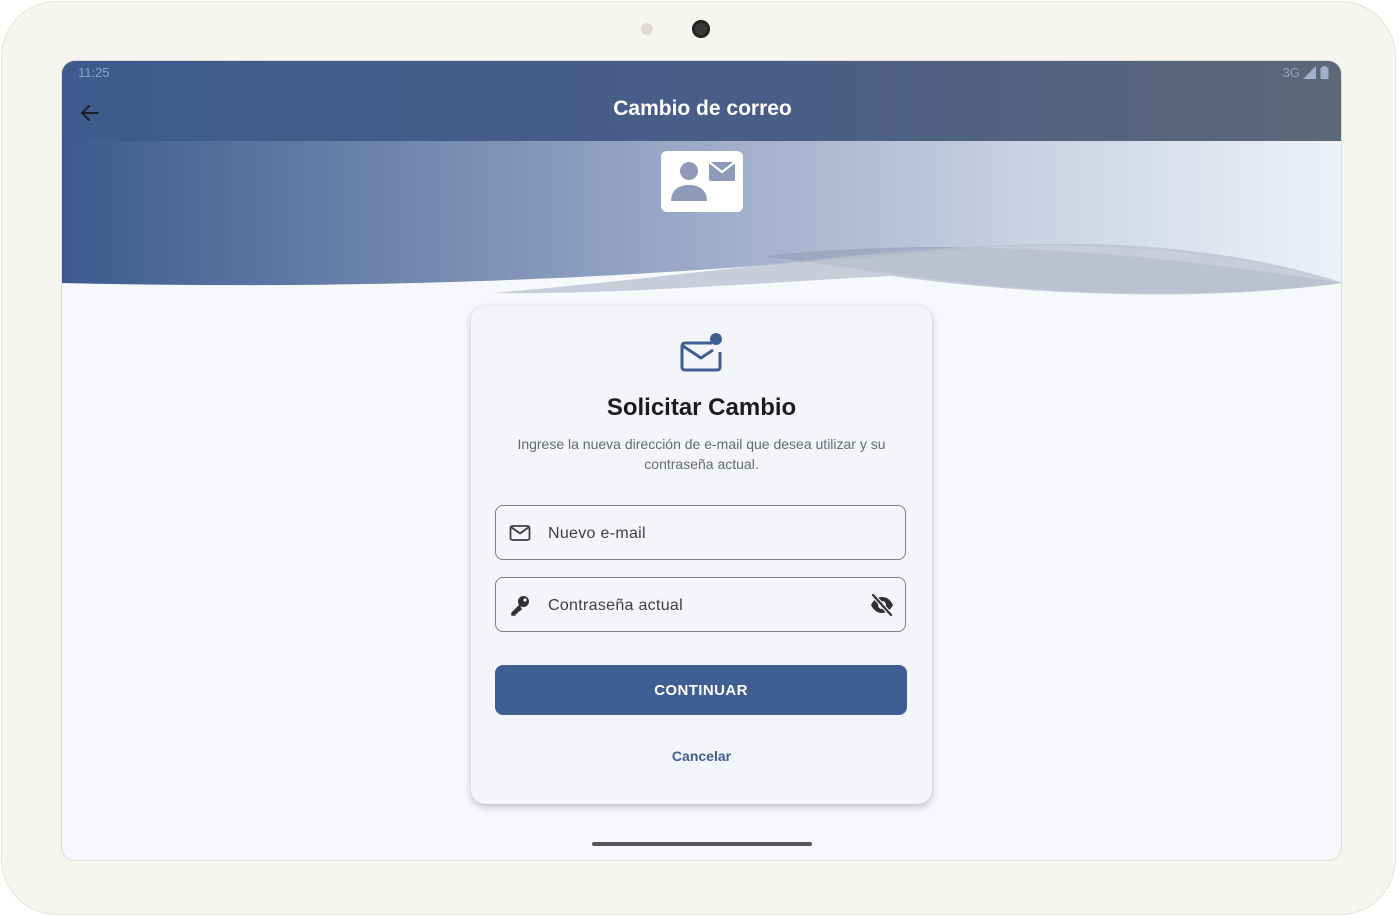  I want to click on cancel-button: Cancelar, so click(701, 756).